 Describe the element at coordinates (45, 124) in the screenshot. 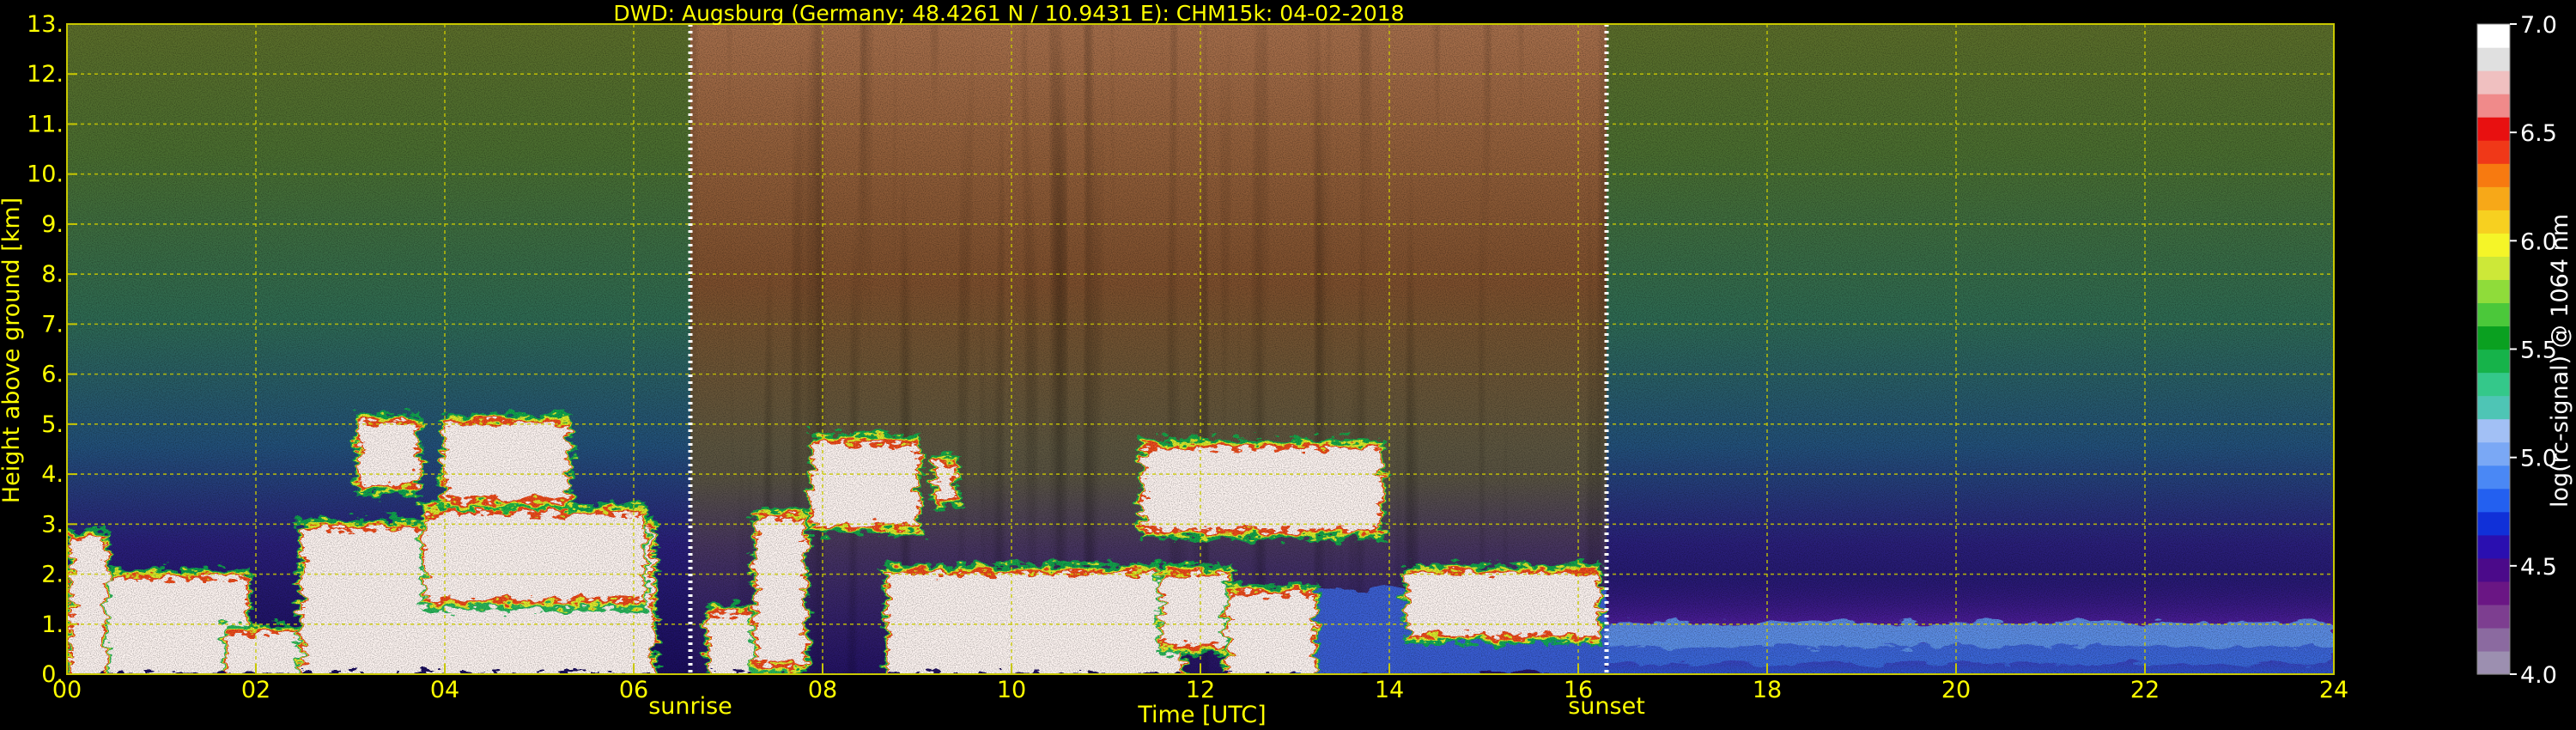

I see `y-tick-label: 11.` at that location.